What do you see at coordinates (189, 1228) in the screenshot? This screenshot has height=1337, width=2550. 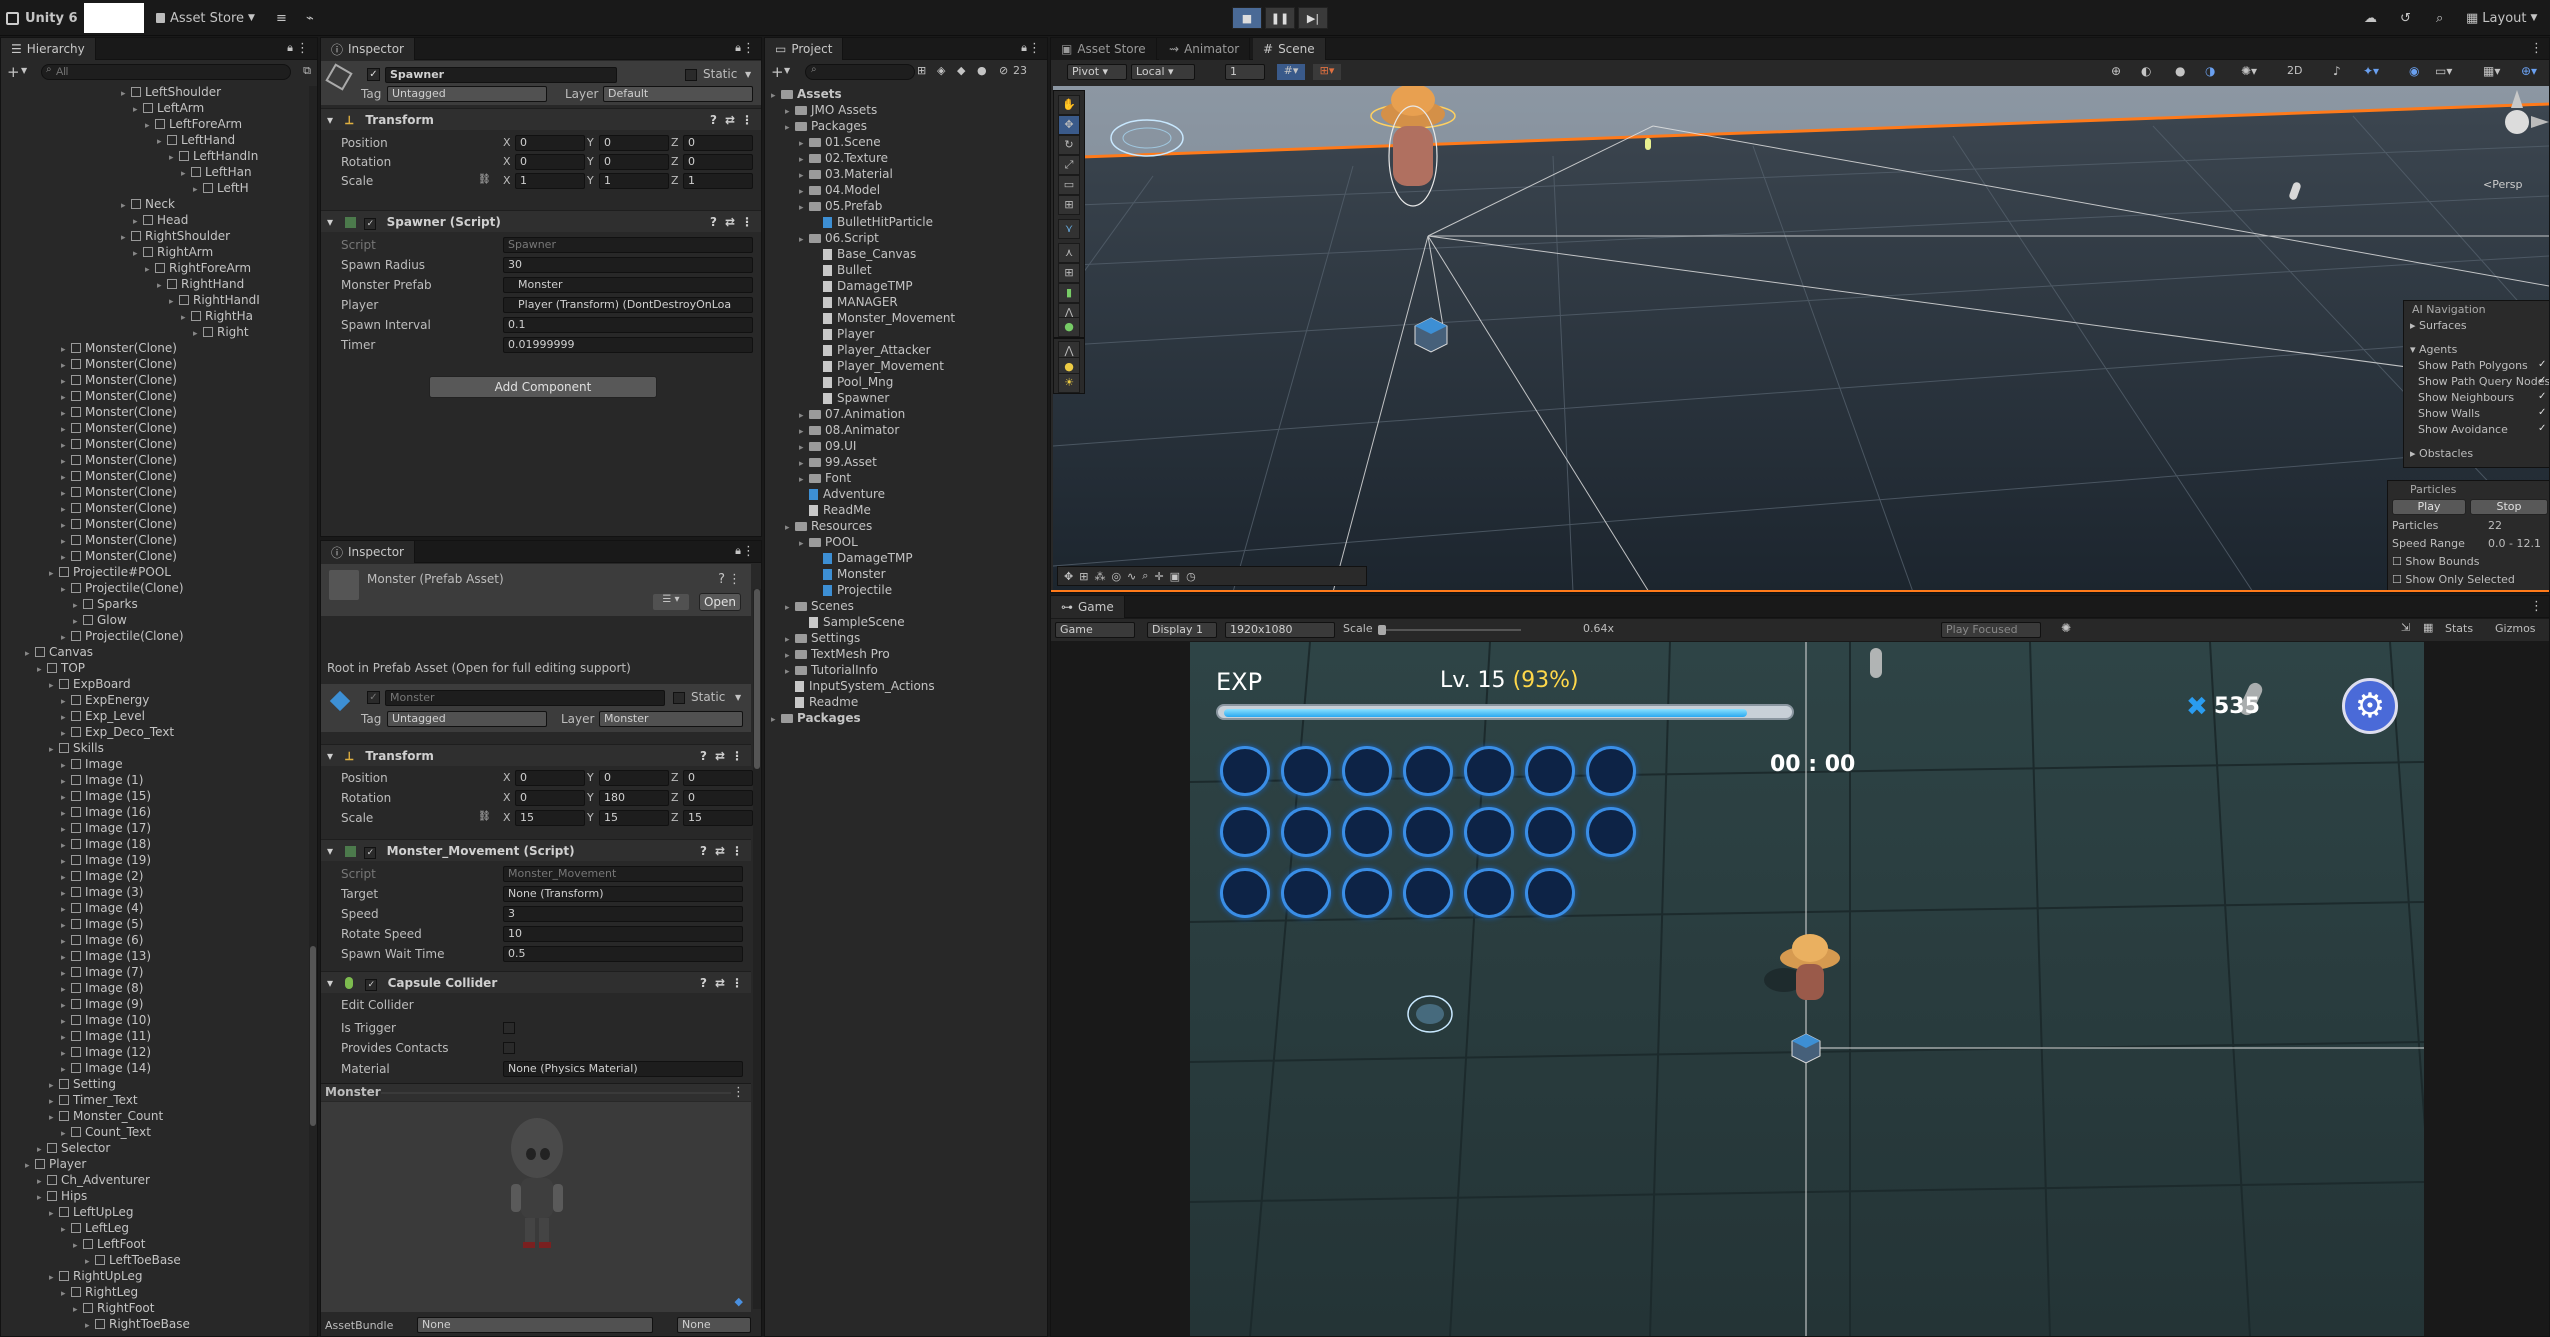 I see `hierarchy-item: ▸ LeftLeg` at bounding box center [189, 1228].